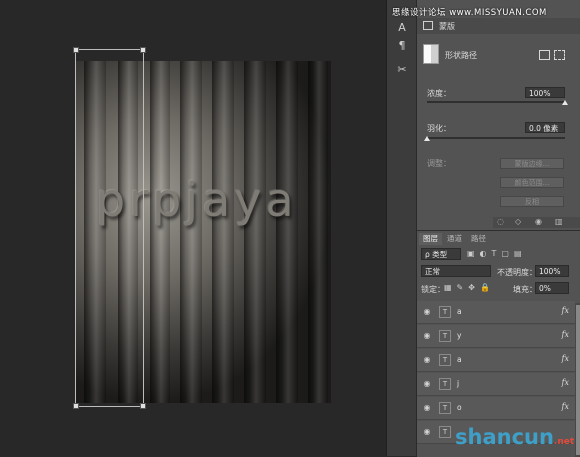 The width and height of the screenshot is (580, 457). Describe the element at coordinates (439, 93) in the screenshot. I see `density-label: 浓度：` at that location.